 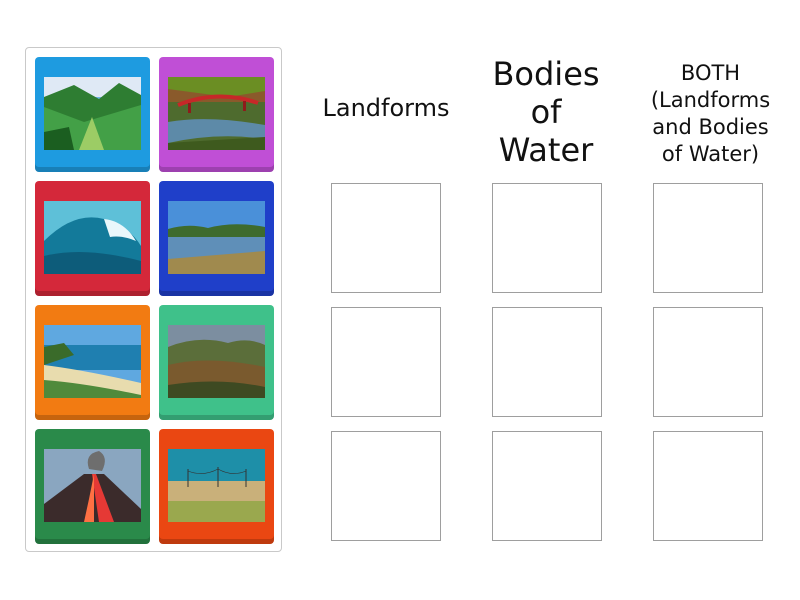 I want to click on volcano-image, so click(x=92, y=485).